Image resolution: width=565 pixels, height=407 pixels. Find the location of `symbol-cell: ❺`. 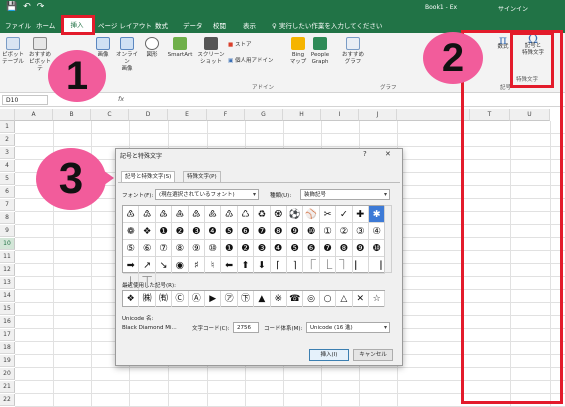

symbol-cell: ❺ is located at coordinates (295, 248).